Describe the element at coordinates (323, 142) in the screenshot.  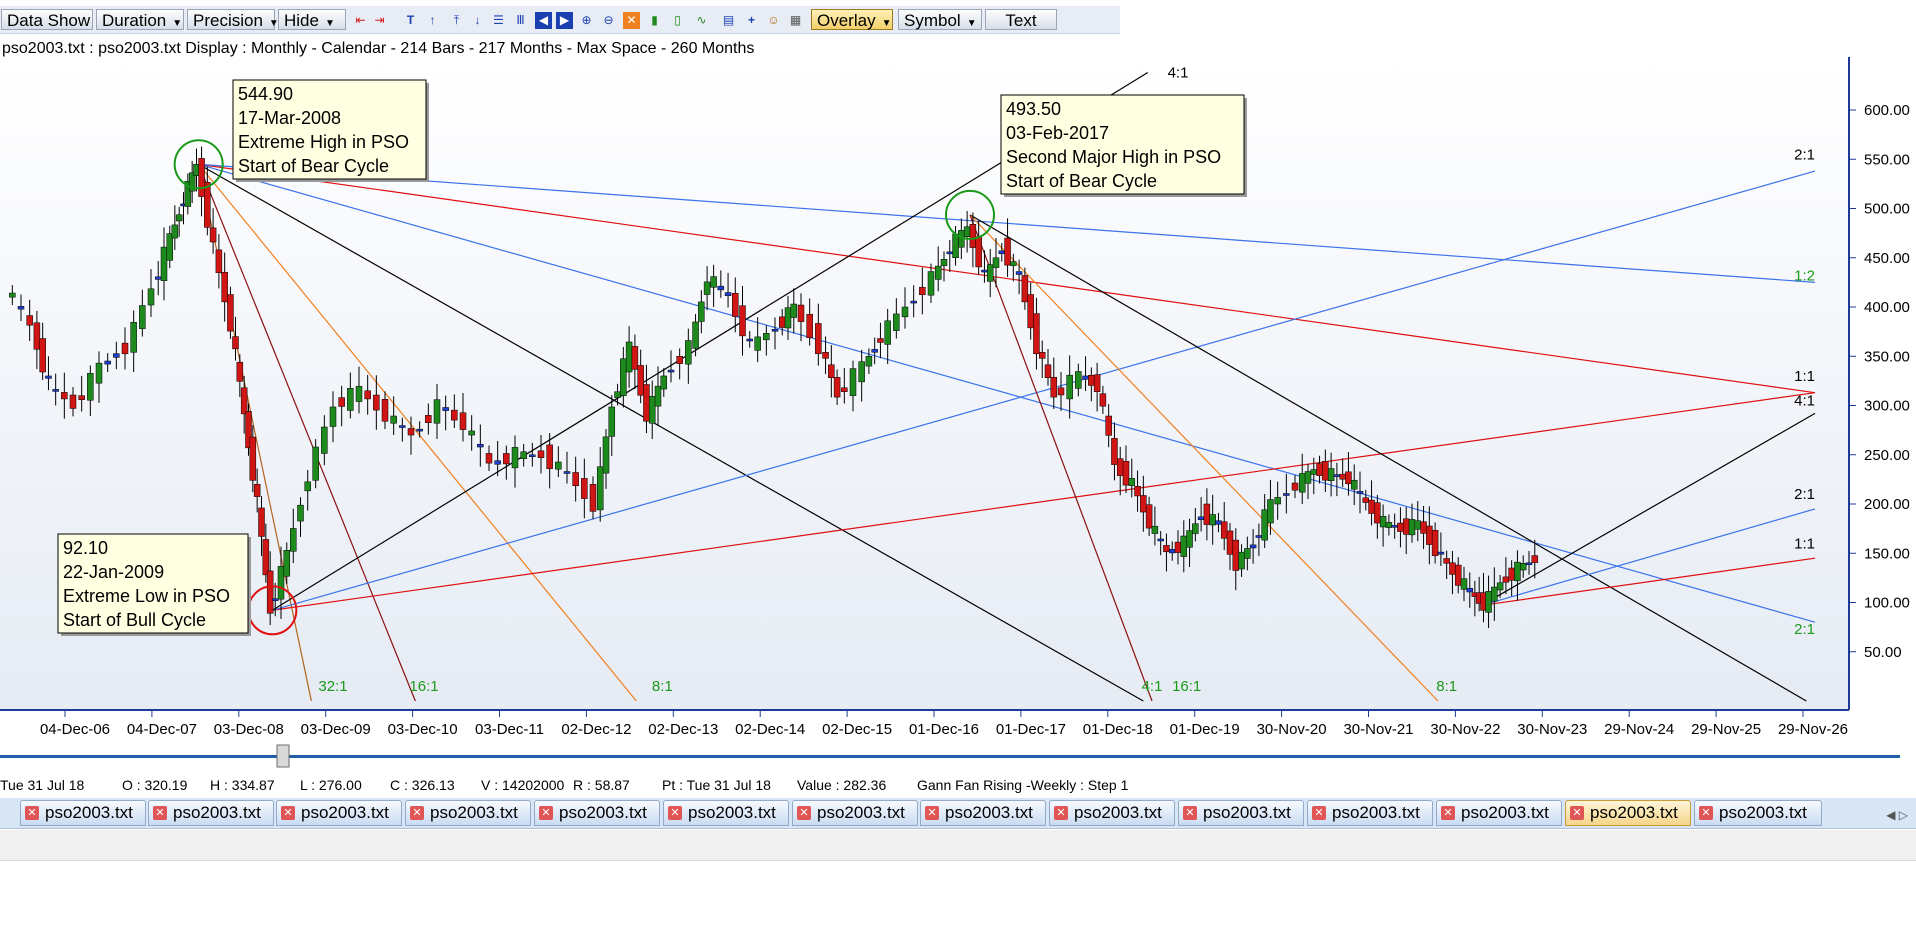
I see `callout-text: Extreme High in PSO` at that location.